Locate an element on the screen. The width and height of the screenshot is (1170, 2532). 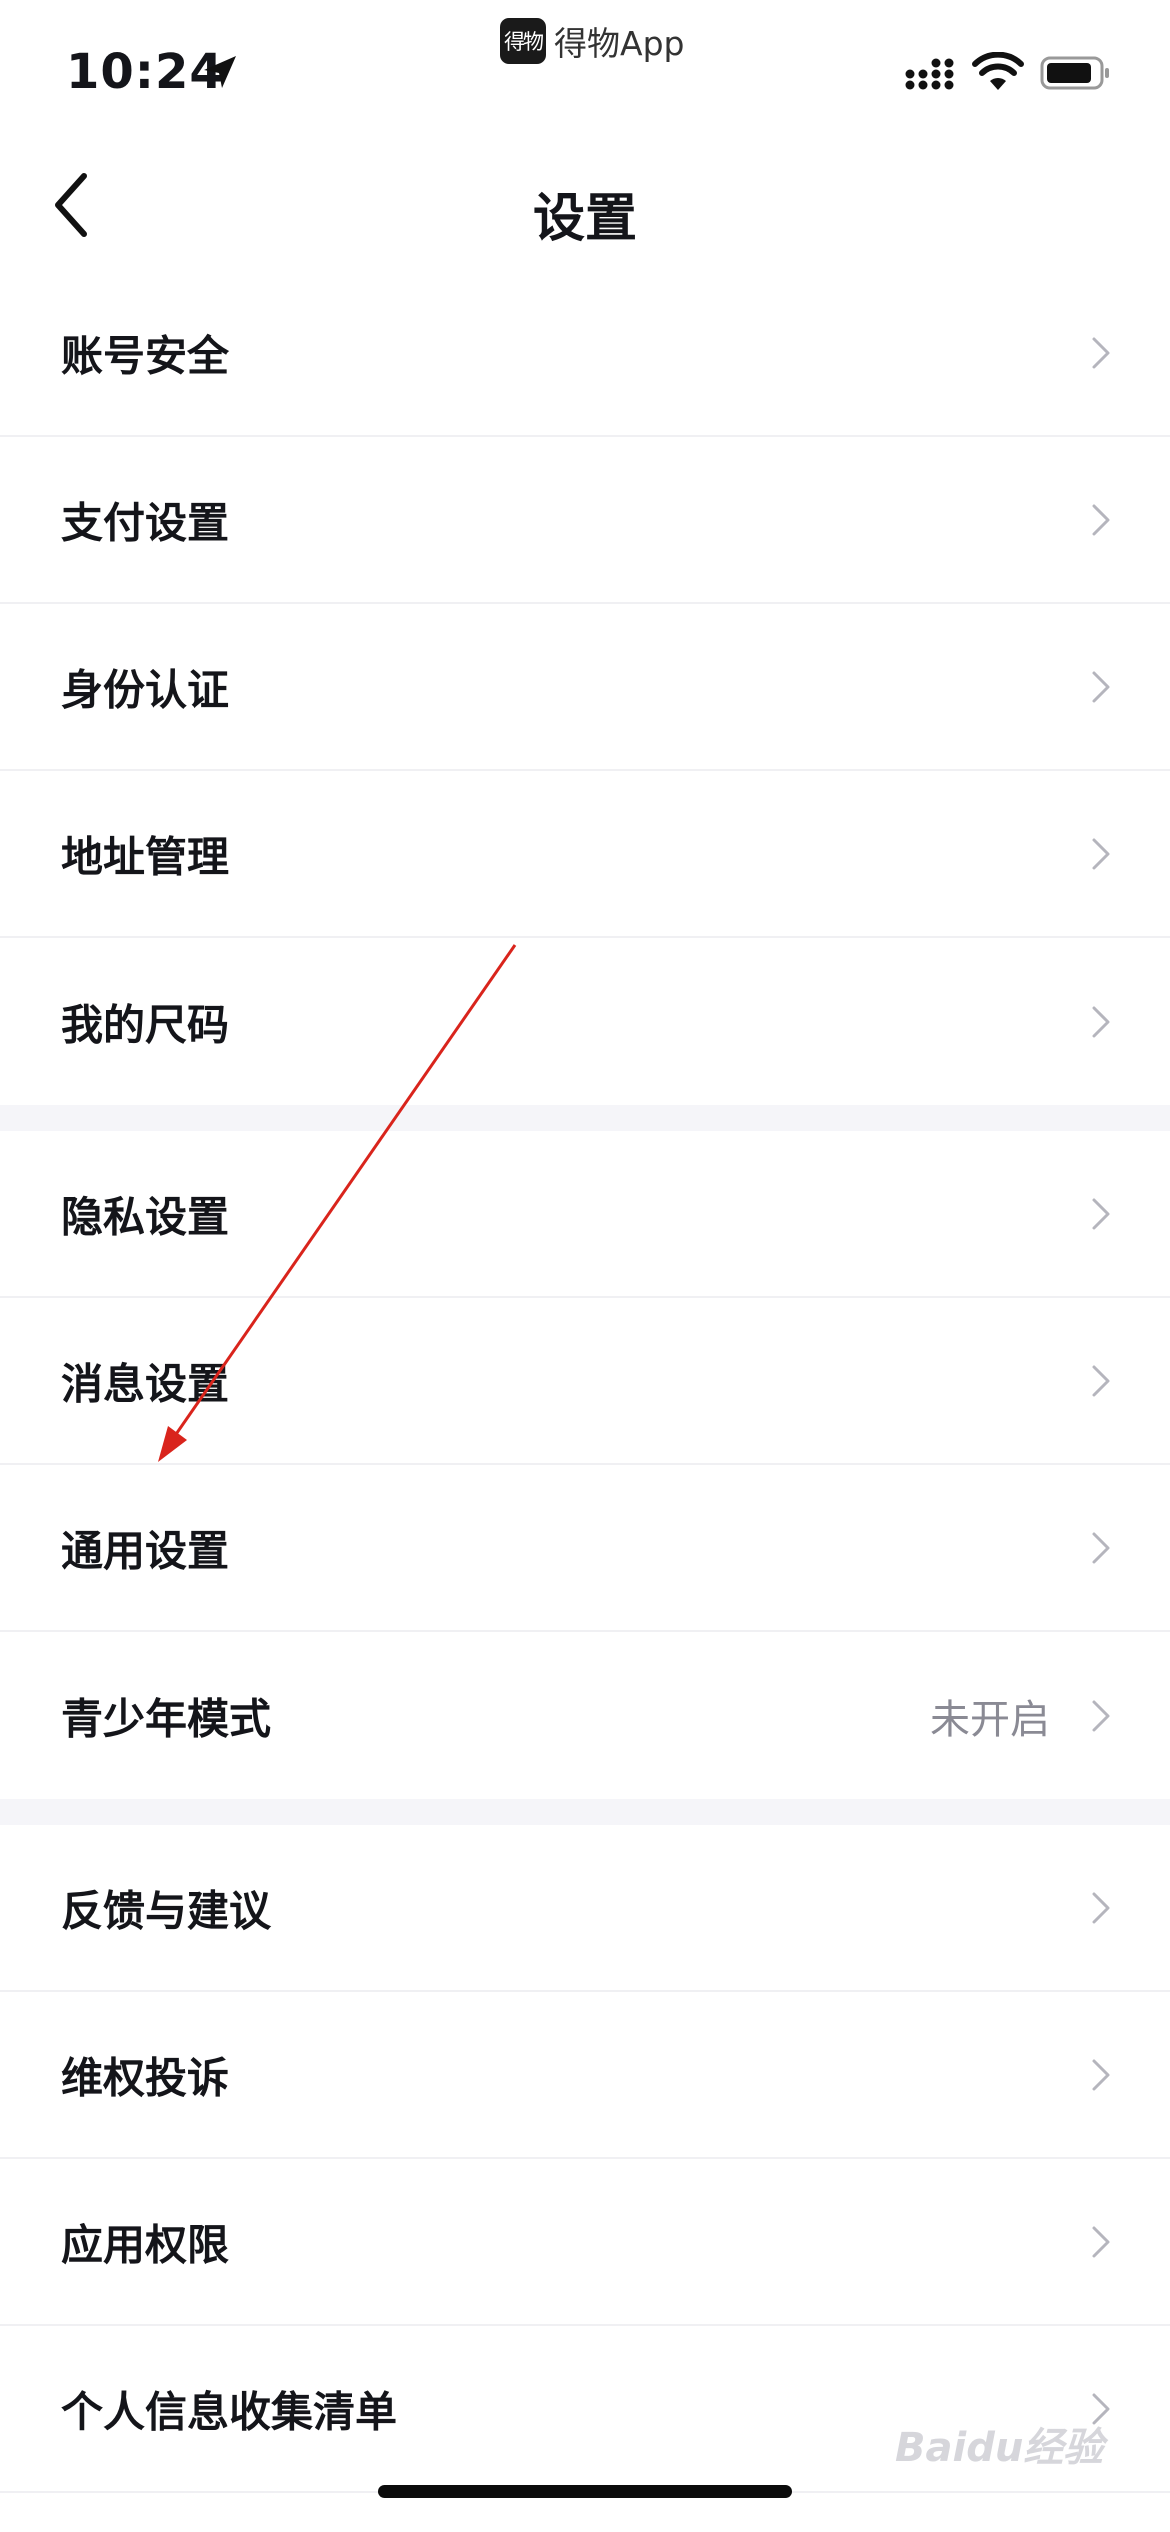
app-logo: 得物 is located at coordinates (523, 41).